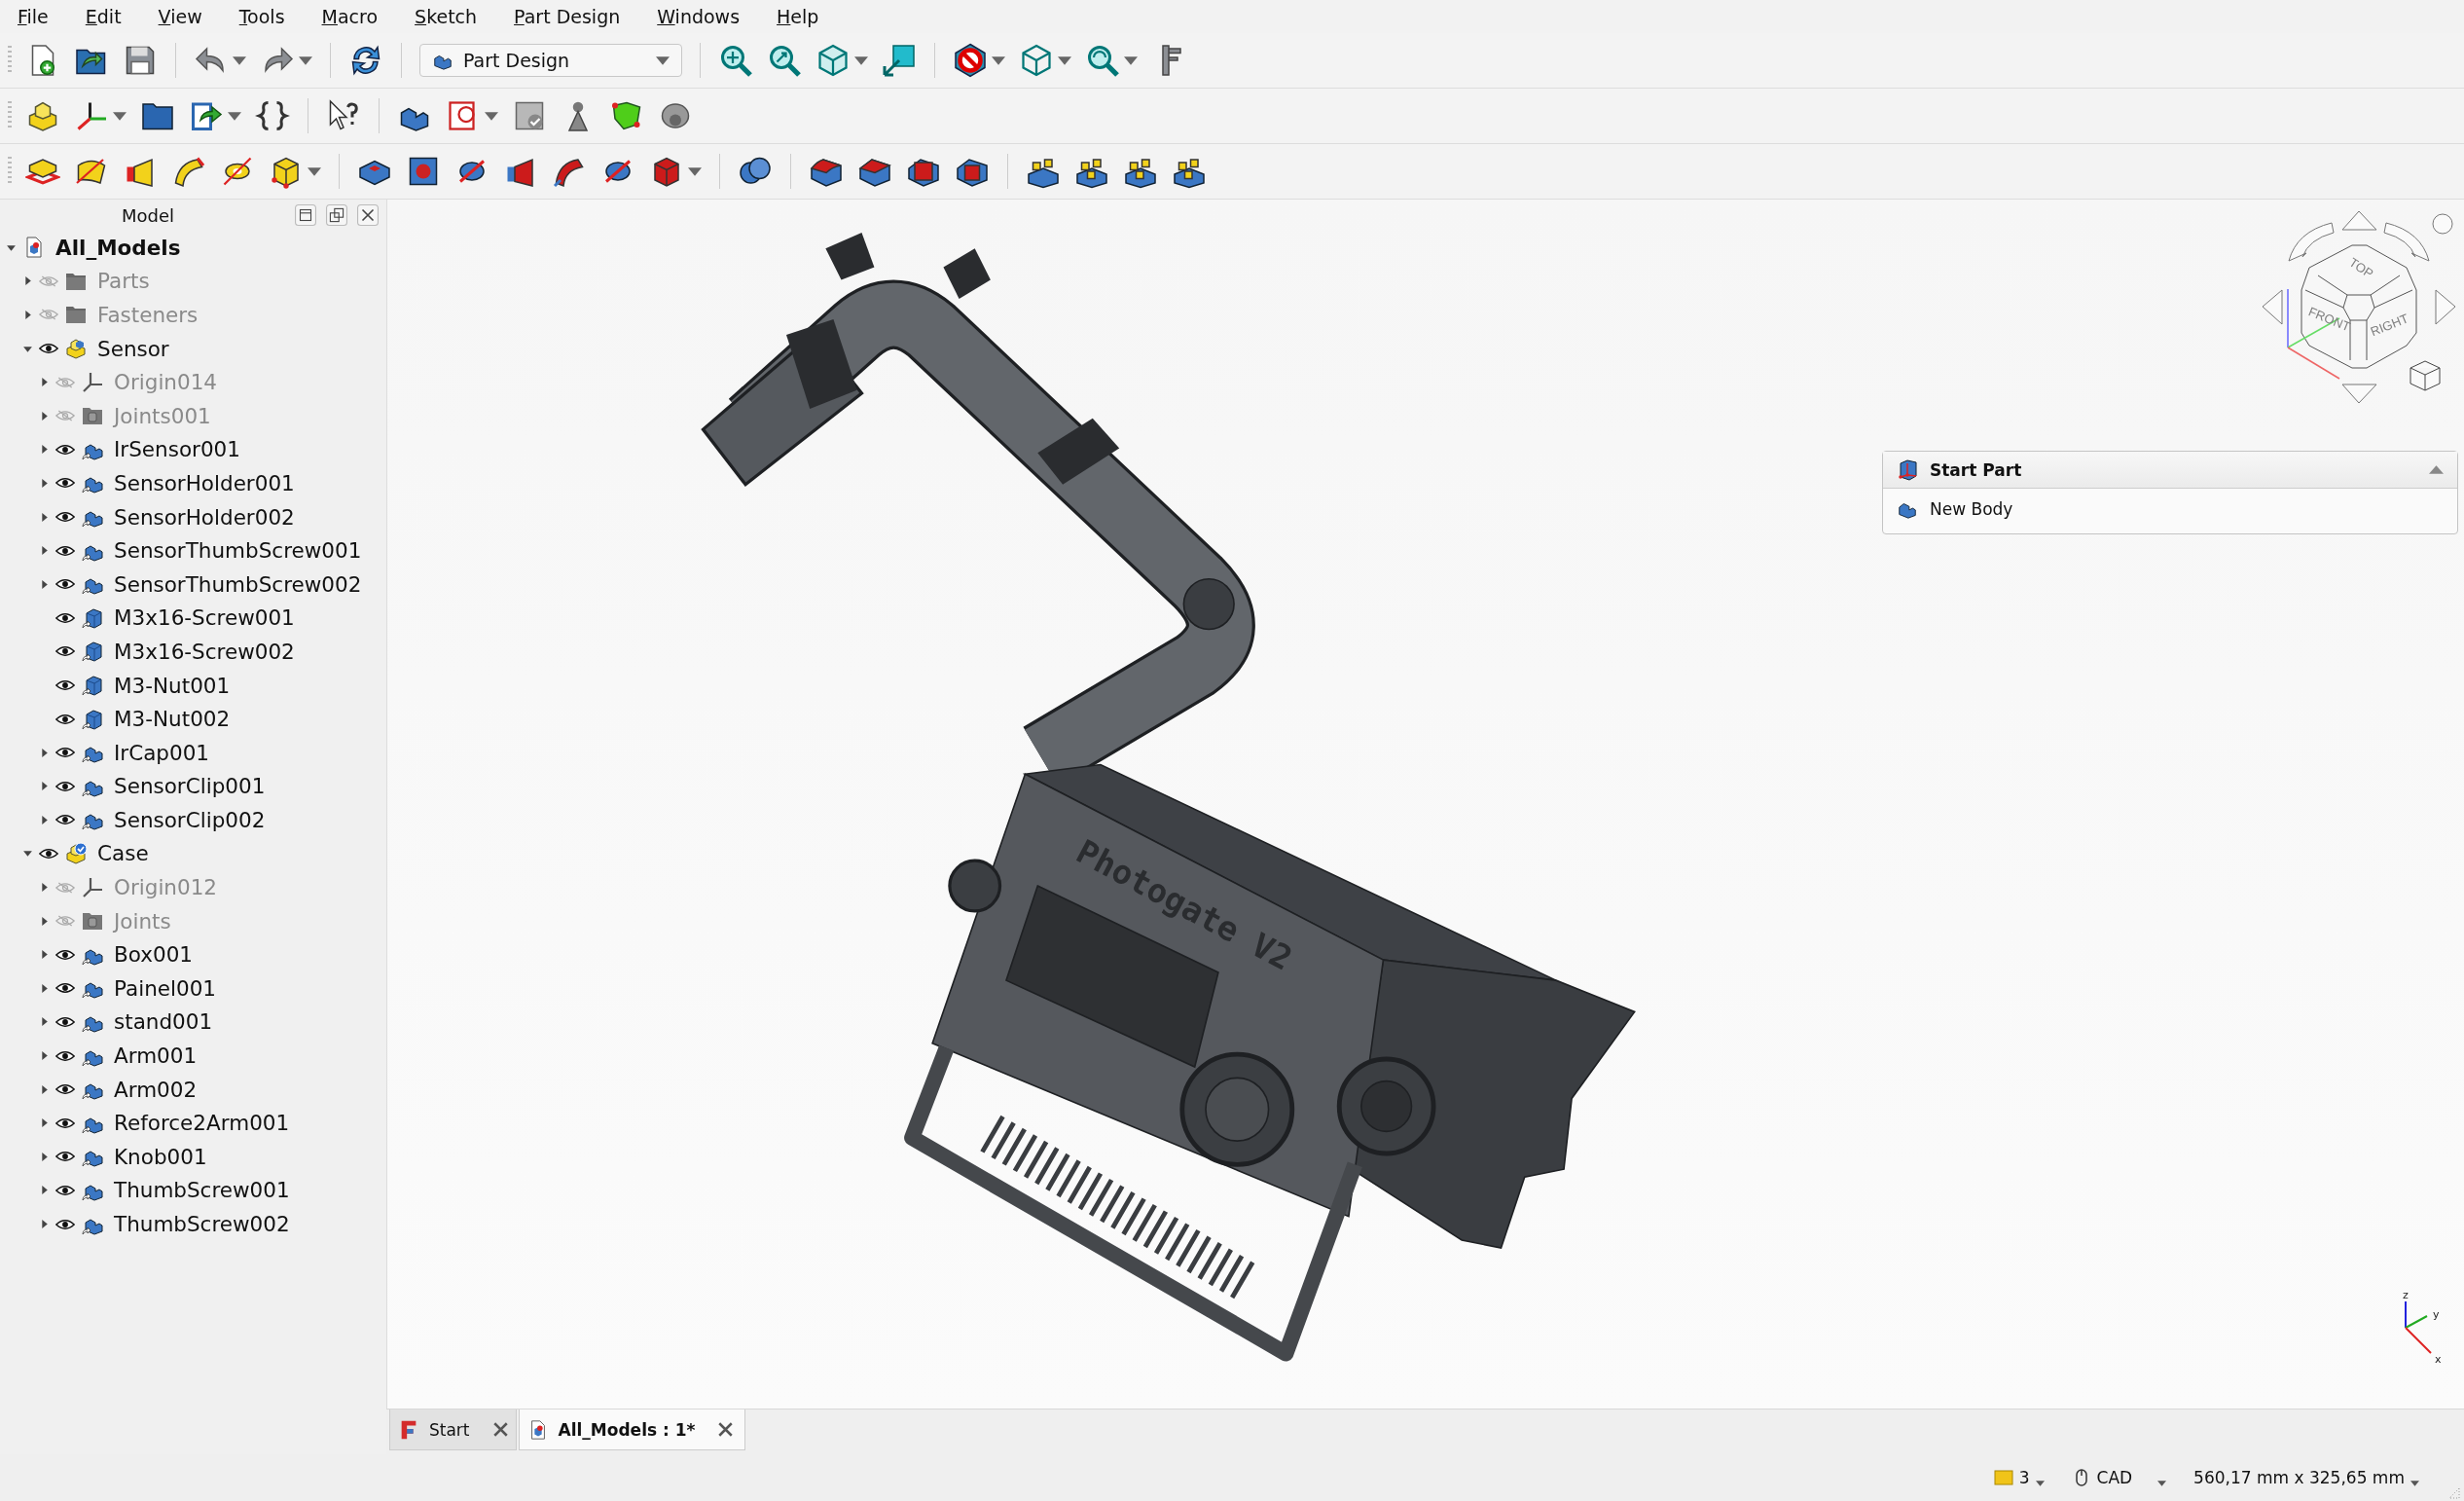 The width and height of the screenshot is (2464, 1501). I want to click on collapse-arrow-icon, so click(2436, 469).